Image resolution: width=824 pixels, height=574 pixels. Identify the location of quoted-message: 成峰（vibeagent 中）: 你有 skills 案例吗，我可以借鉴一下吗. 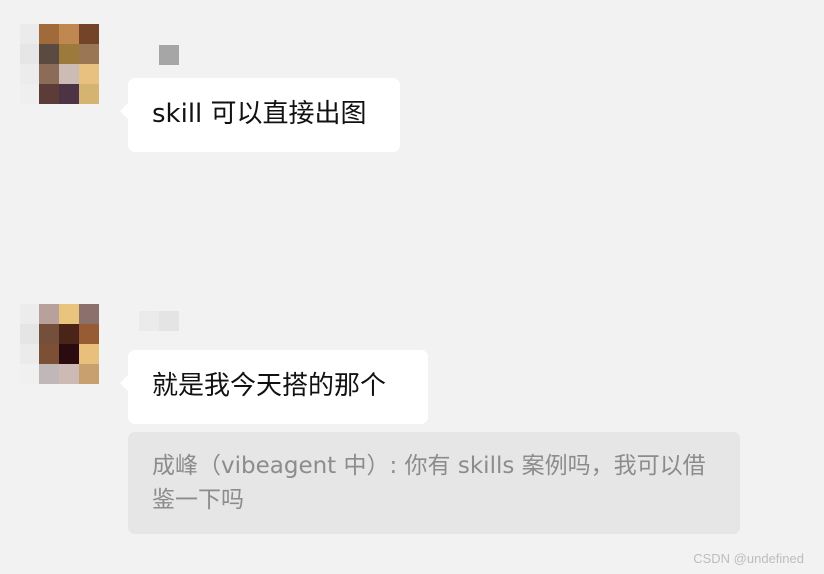
(434, 483).